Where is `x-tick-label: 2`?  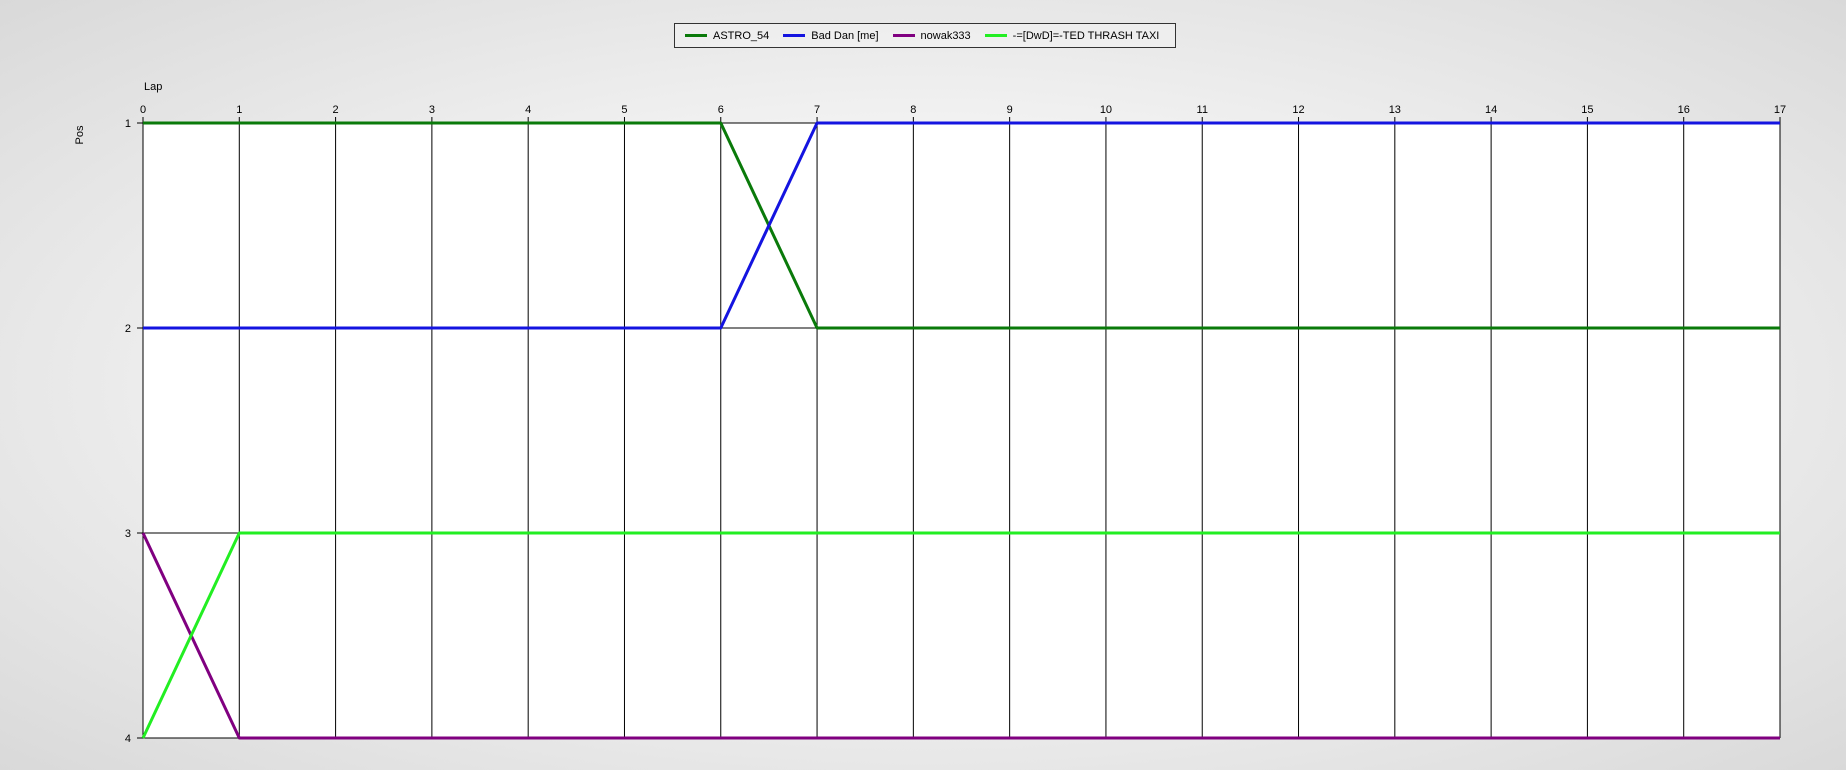
x-tick-label: 2 is located at coordinates (336, 110).